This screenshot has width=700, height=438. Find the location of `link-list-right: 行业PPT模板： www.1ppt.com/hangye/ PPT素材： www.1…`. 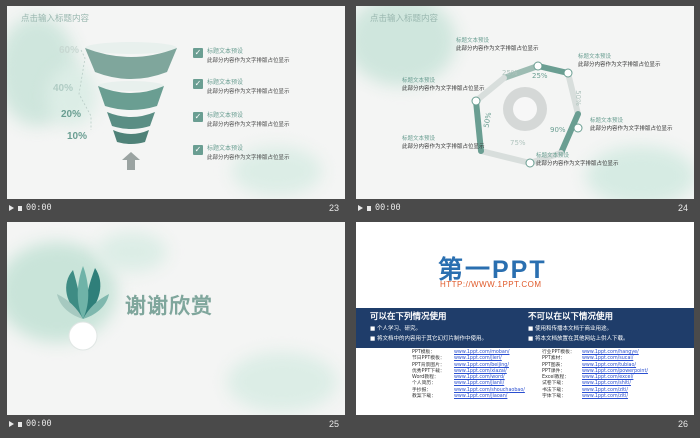

link-list-right: 行业PPT模板： www.1ppt.com/hangye/ PPT素材： www.1… is located at coordinates (595, 375).